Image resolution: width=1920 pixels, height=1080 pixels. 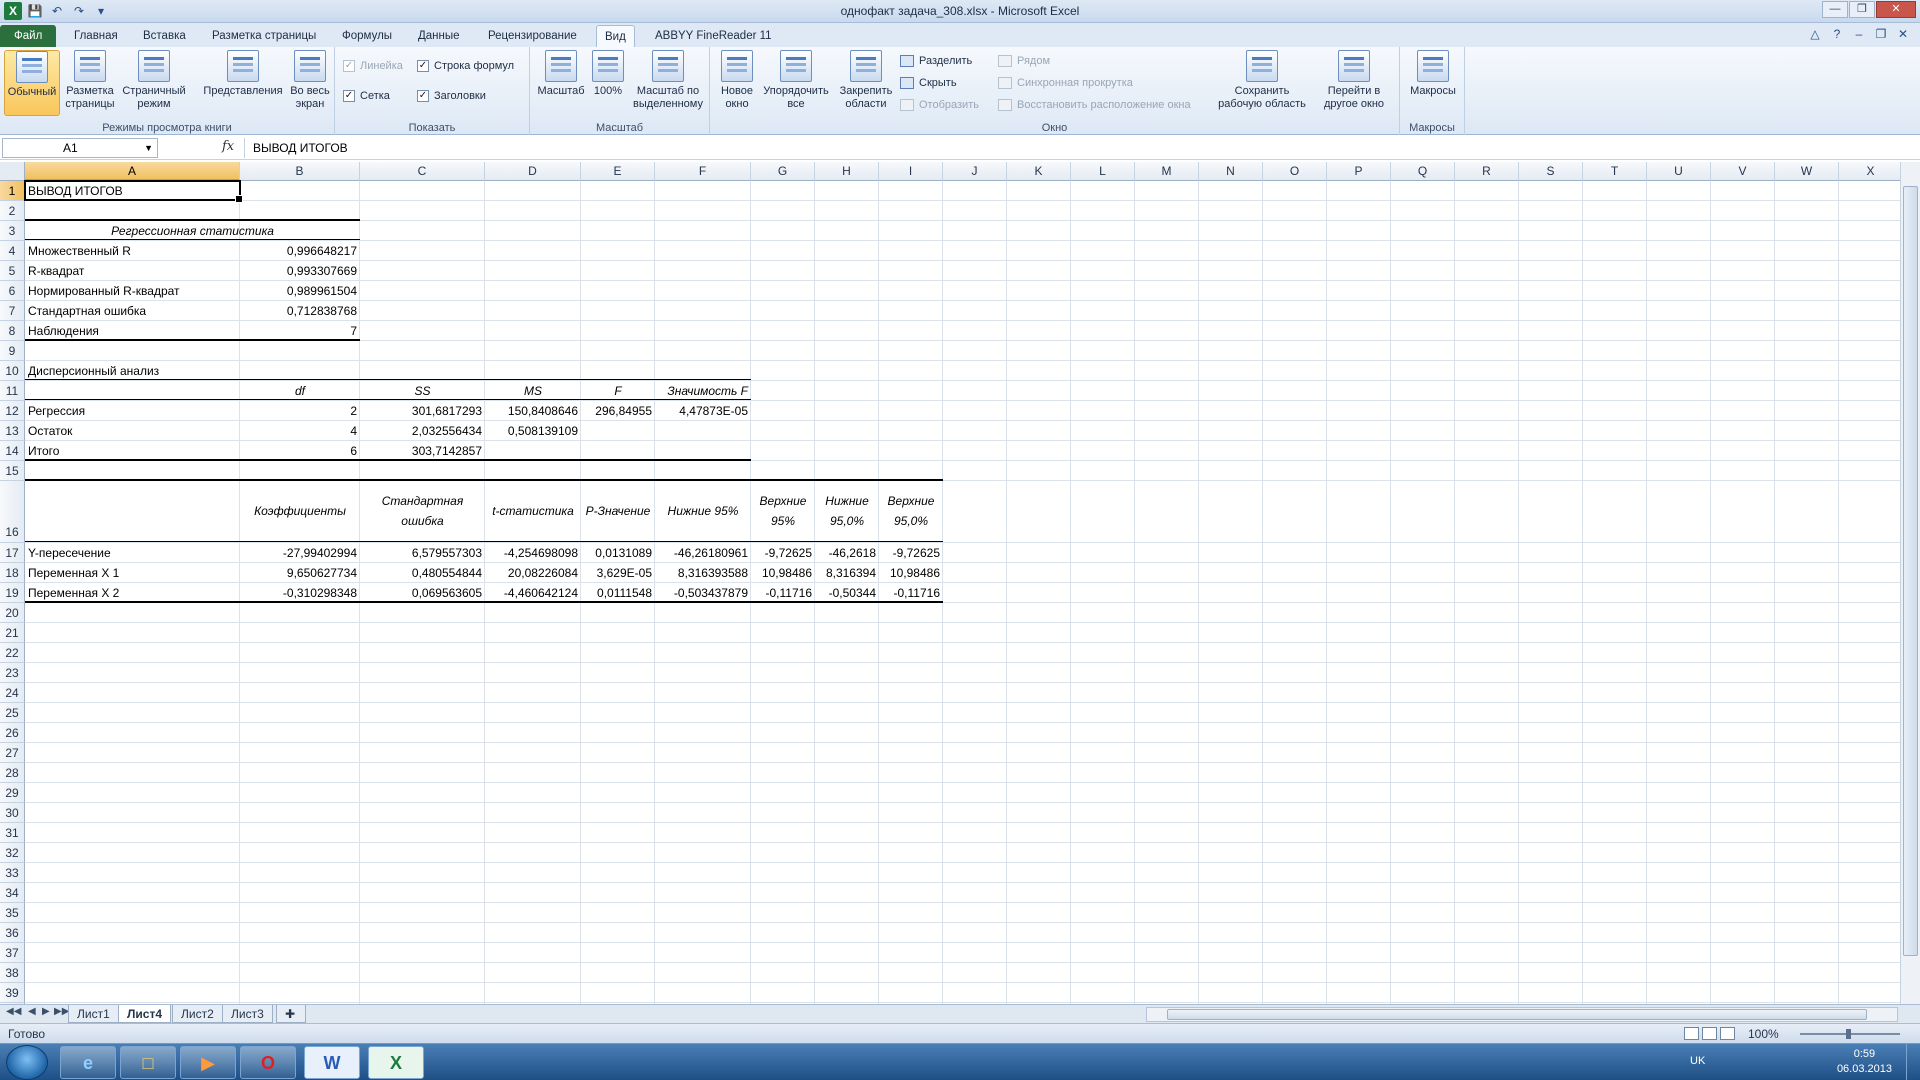 What do you see at coordinates (1423, 171) in the screenshot?
I see `column-header-q: Q` at bounding box center [1423, 171].